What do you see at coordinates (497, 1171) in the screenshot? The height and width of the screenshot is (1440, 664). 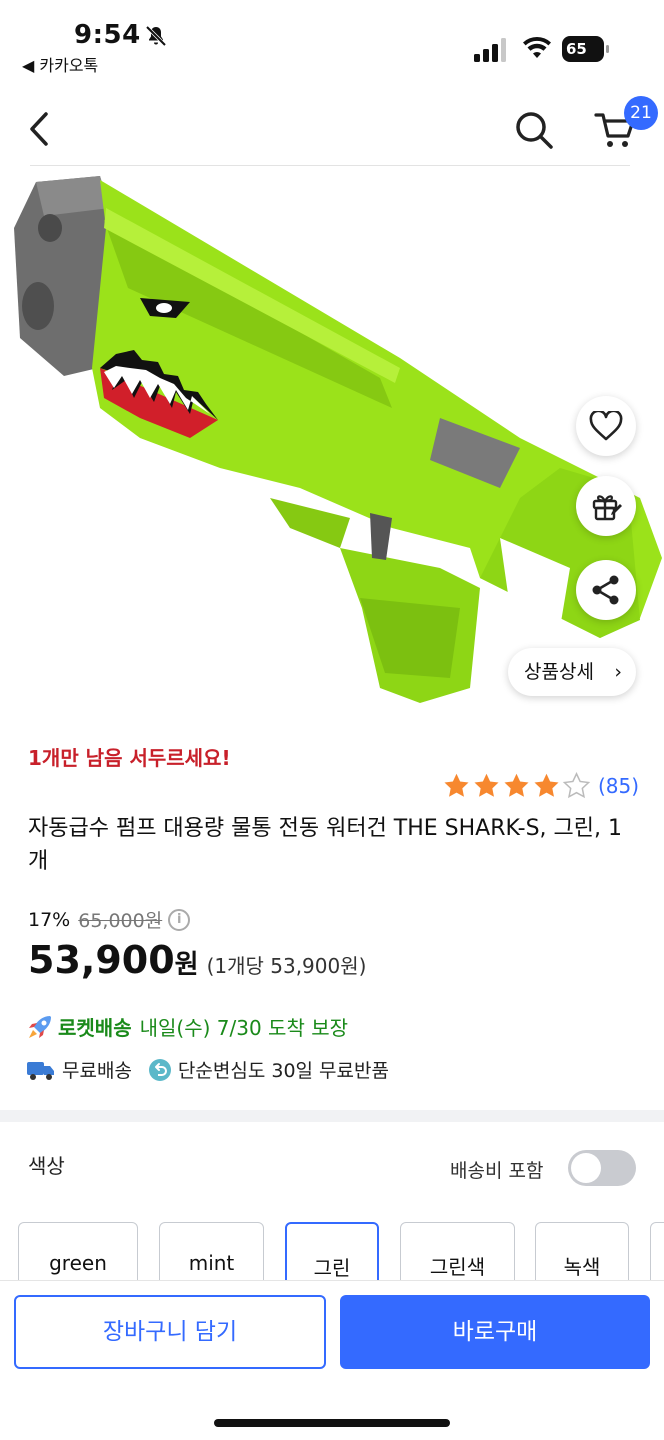 I see `shipping-toggle-label: 배송비 포함` at bounding box center [497, 1171].